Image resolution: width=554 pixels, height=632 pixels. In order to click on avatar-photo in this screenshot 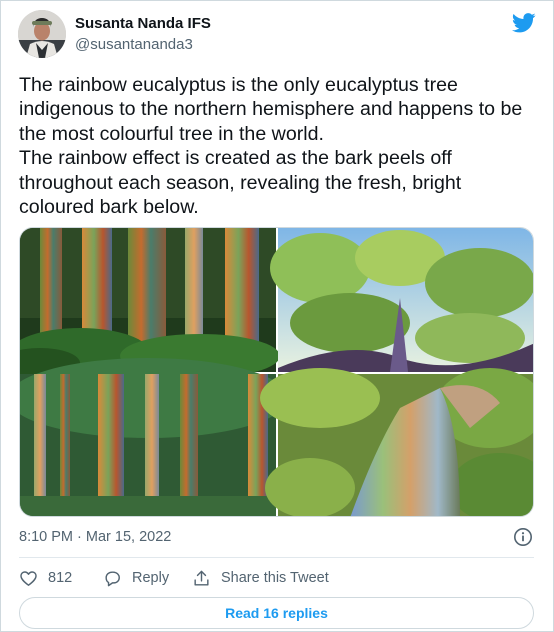, I will do `click(42, 34)`.